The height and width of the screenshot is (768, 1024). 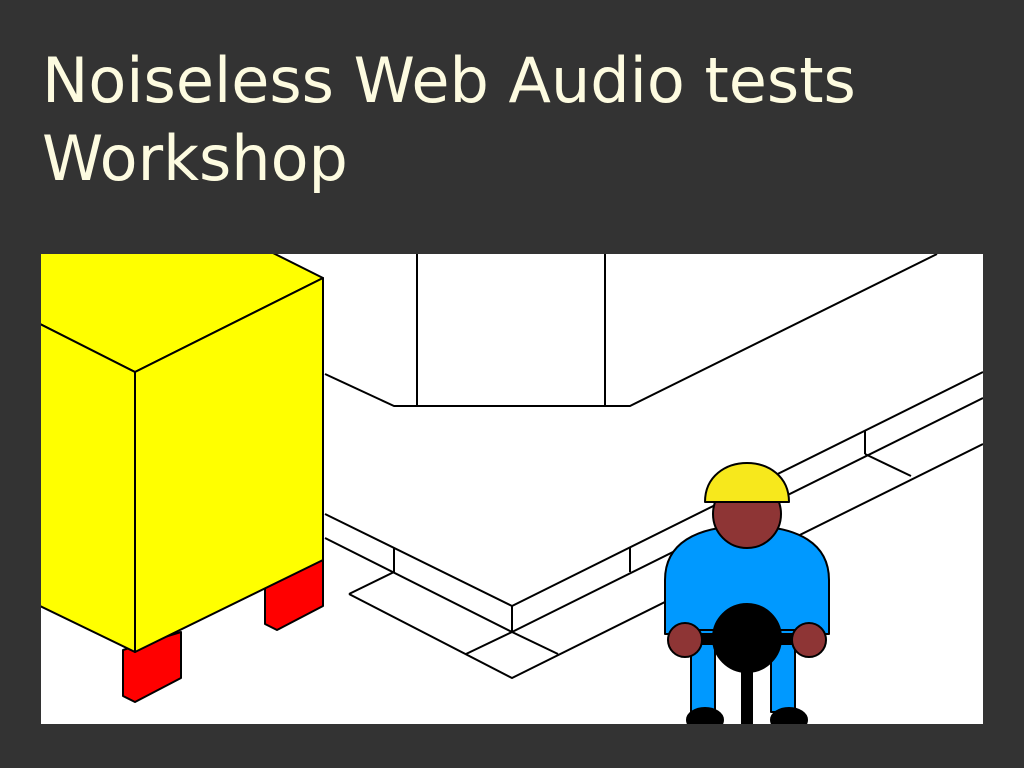 What do you see at coordinates (705, 715) in the screenshot?
I see `worker-boot-left` at bounding box center [705, 715].